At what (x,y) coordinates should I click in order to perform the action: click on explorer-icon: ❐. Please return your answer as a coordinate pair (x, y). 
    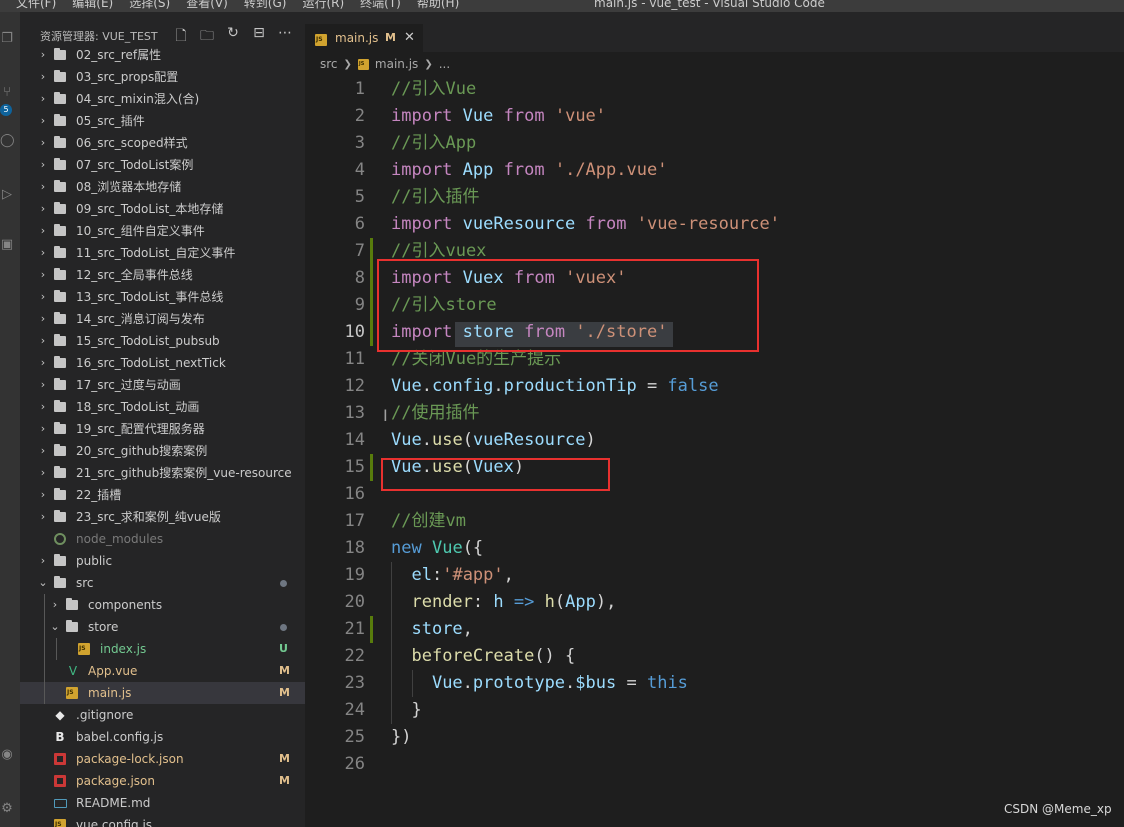
    Looking at the image, I should click on (7, 39).